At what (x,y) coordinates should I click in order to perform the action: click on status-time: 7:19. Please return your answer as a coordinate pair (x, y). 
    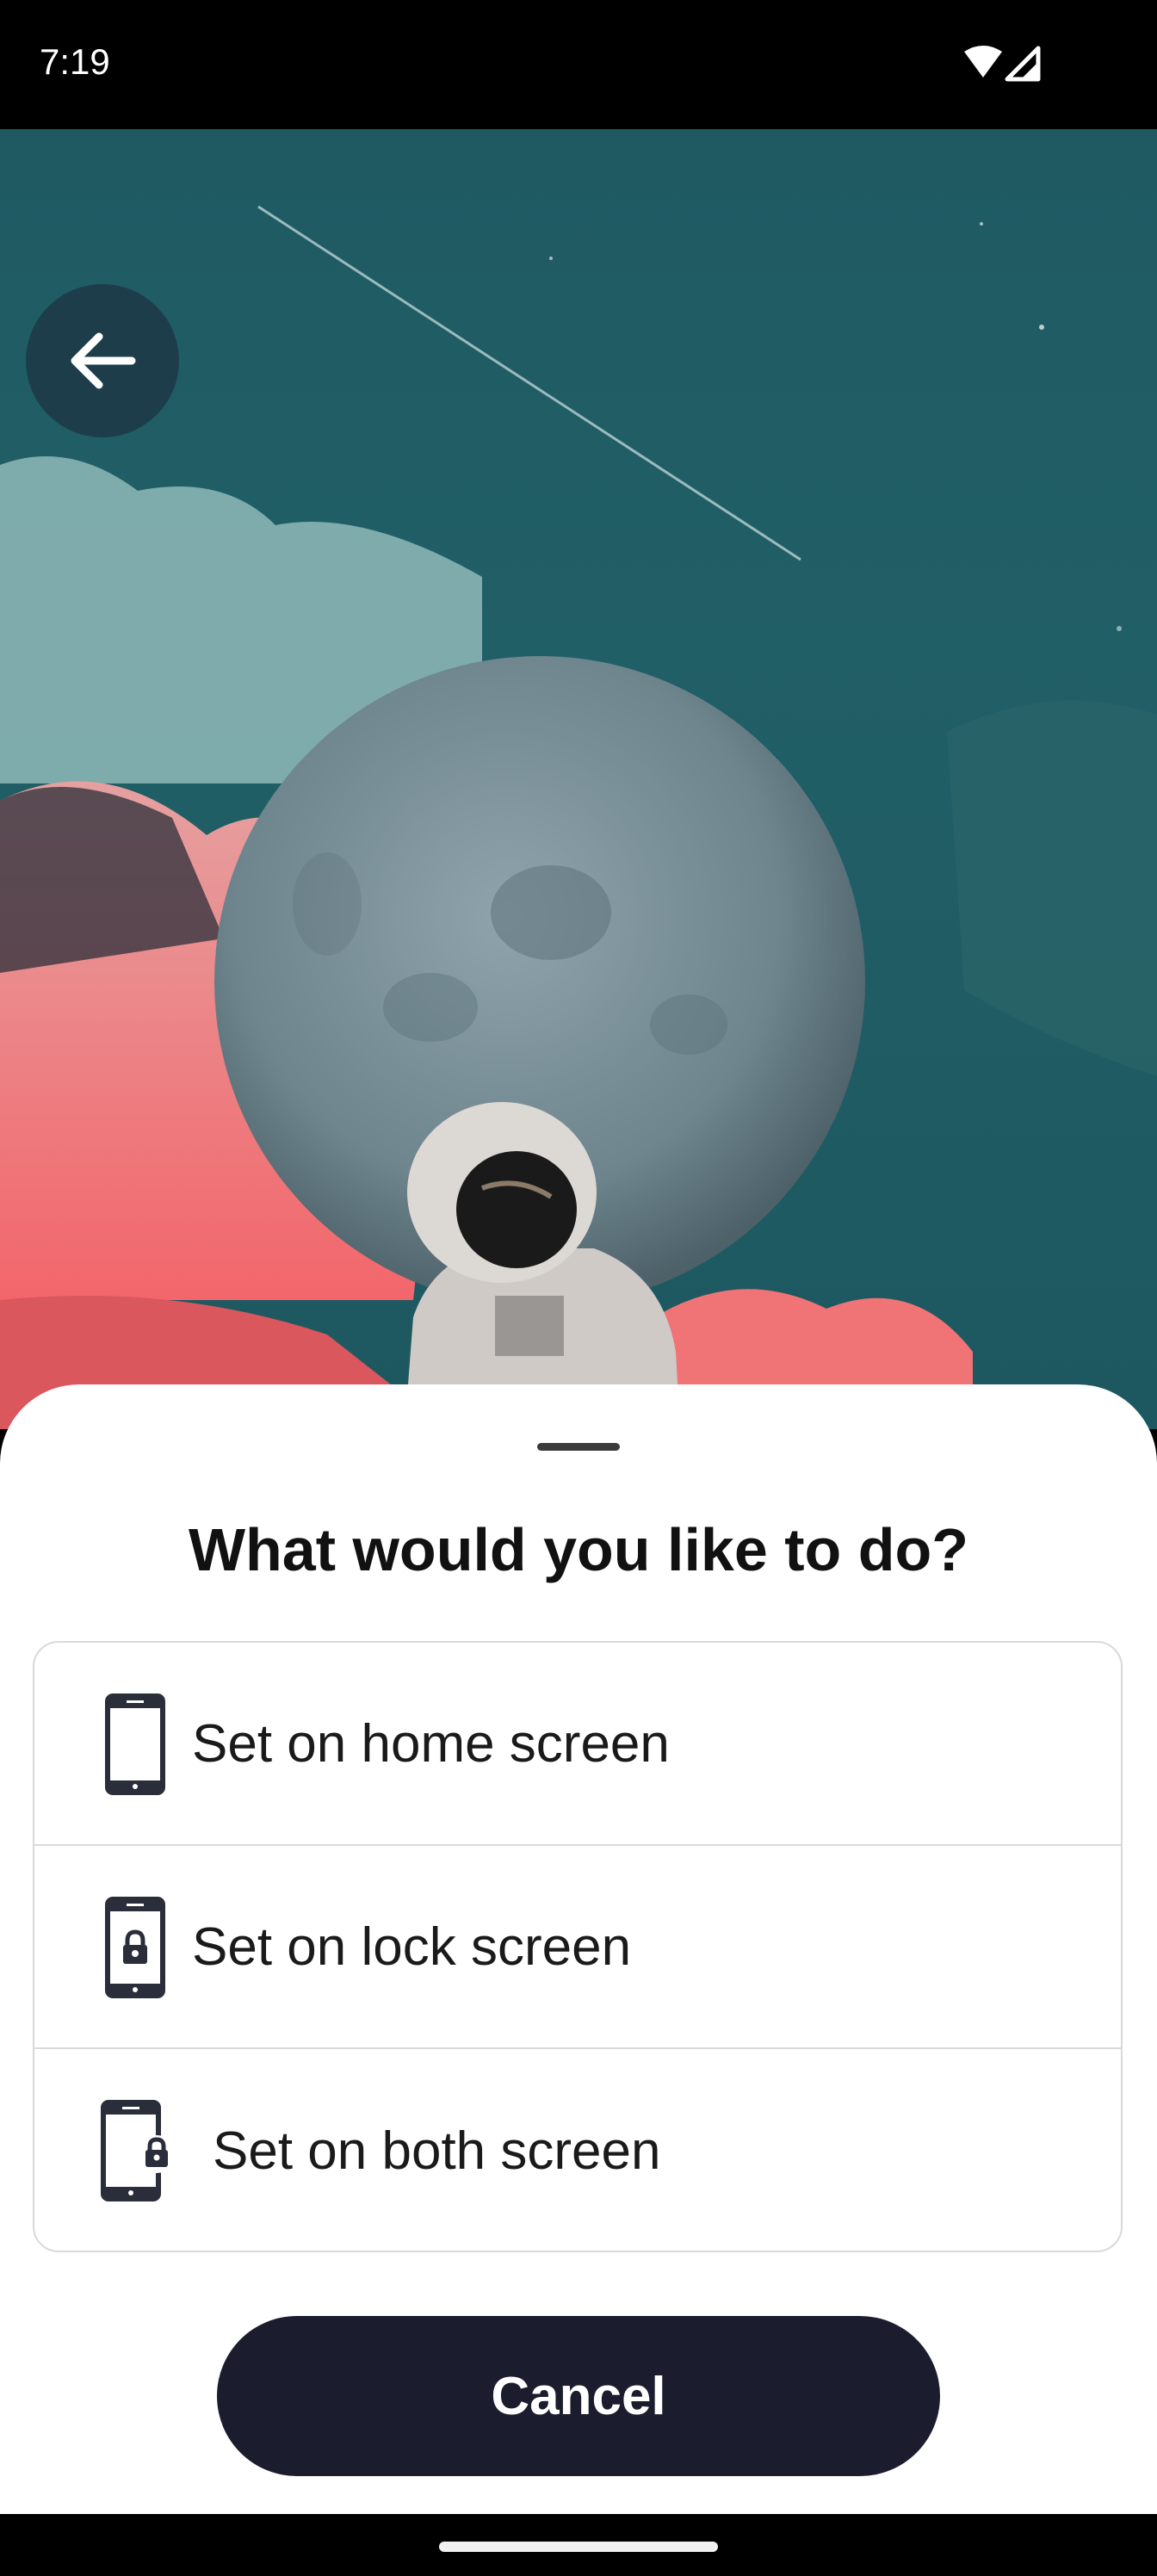
    Looking at the image, I should click on (75, 62).